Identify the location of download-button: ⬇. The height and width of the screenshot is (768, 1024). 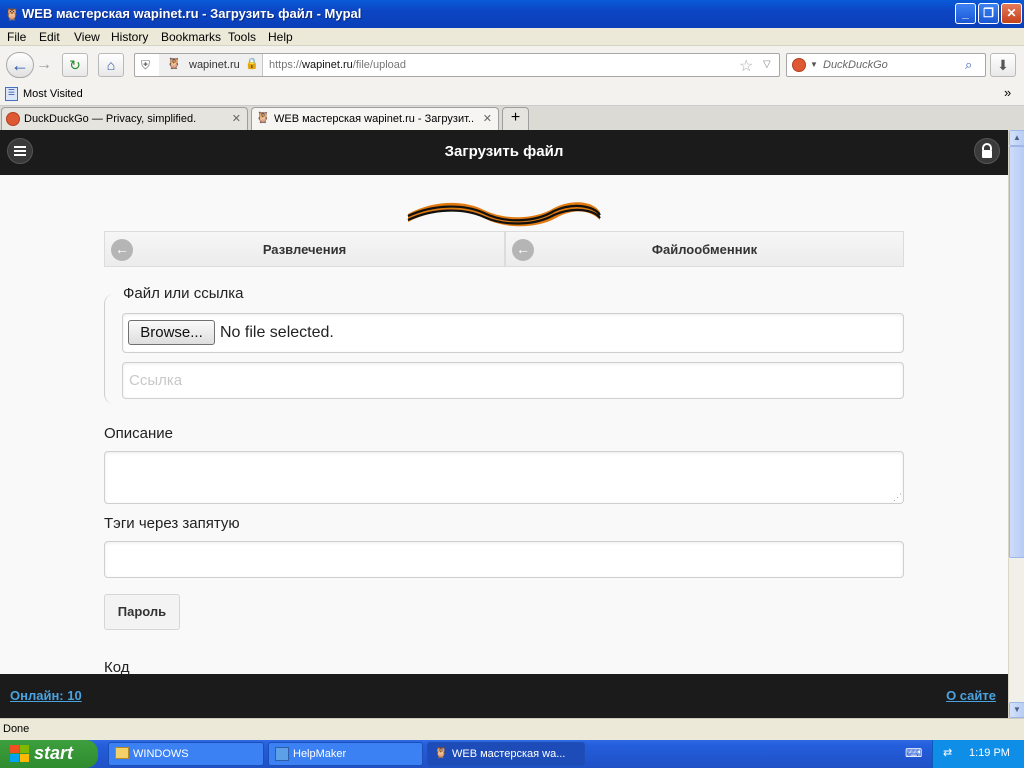
(1003, 65).